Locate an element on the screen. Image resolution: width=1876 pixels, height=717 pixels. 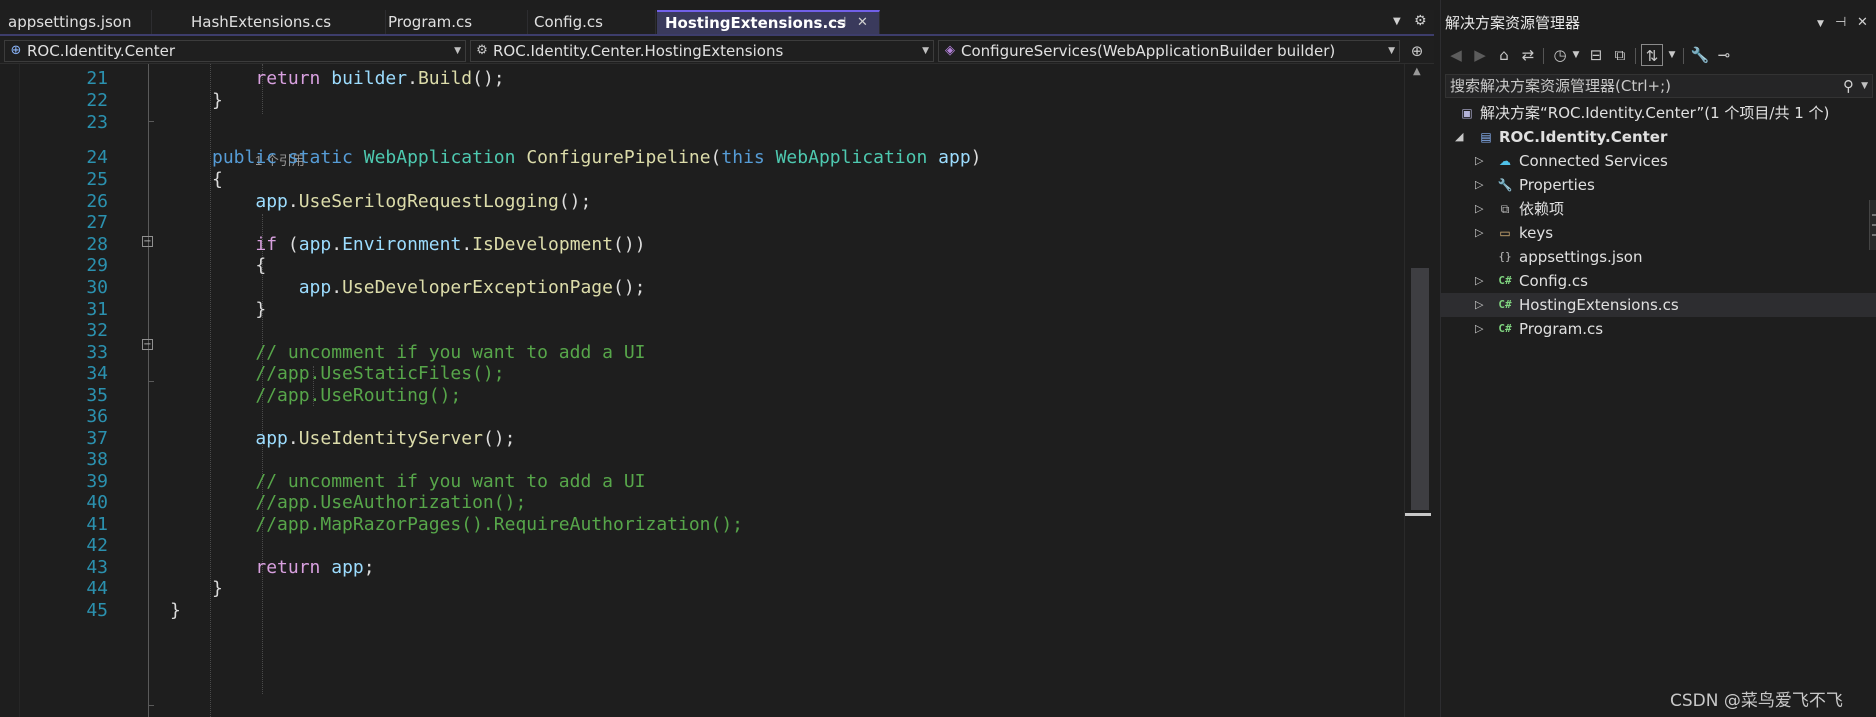
method-icon: ◈ is located at coordinates (950, 50).